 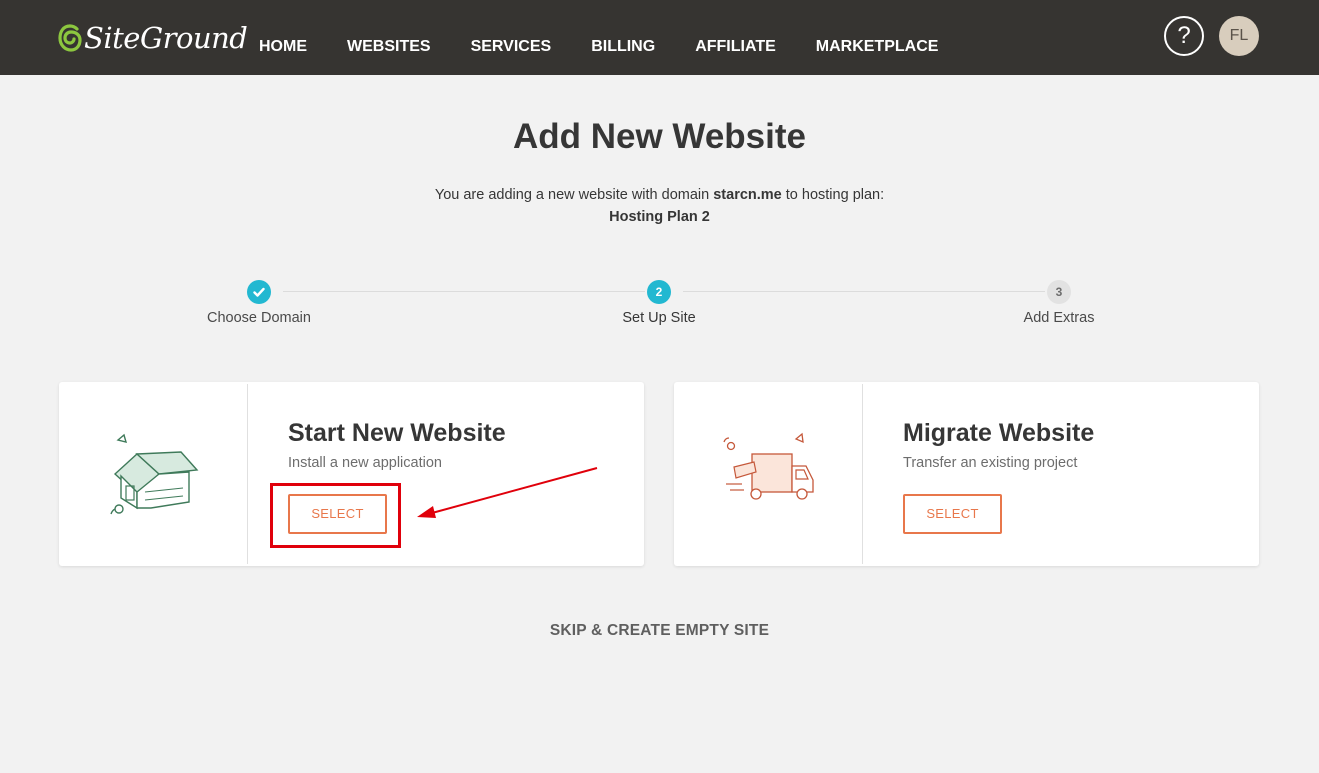 I want to click on user-avatar: FL, so click(x=1239, y=36).